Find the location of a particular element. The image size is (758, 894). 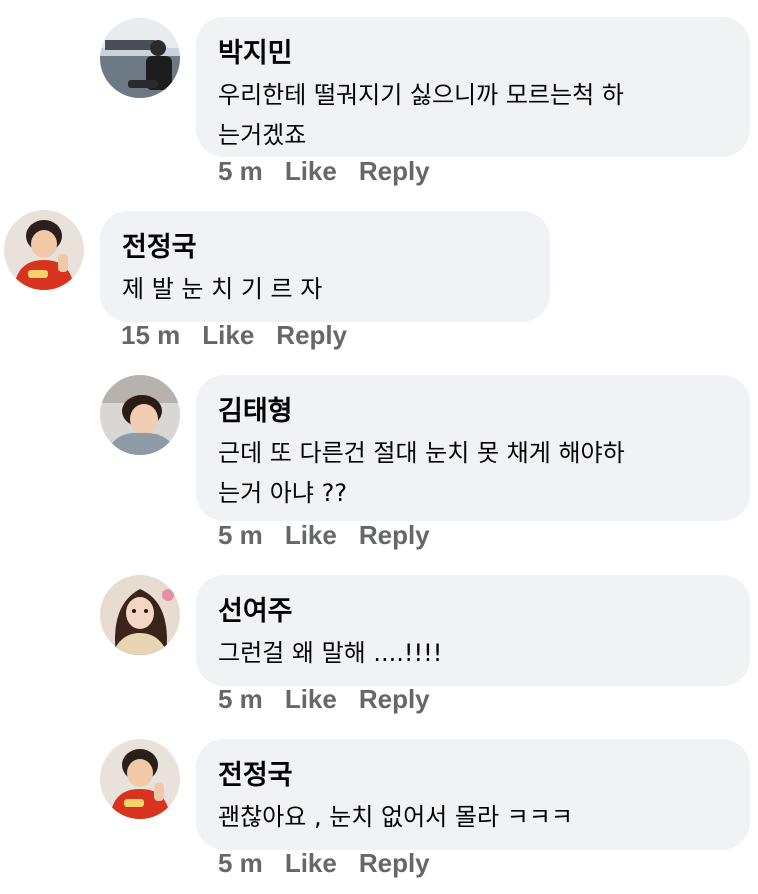

comment-author: 박지민 is located at coordinates (473, 54).